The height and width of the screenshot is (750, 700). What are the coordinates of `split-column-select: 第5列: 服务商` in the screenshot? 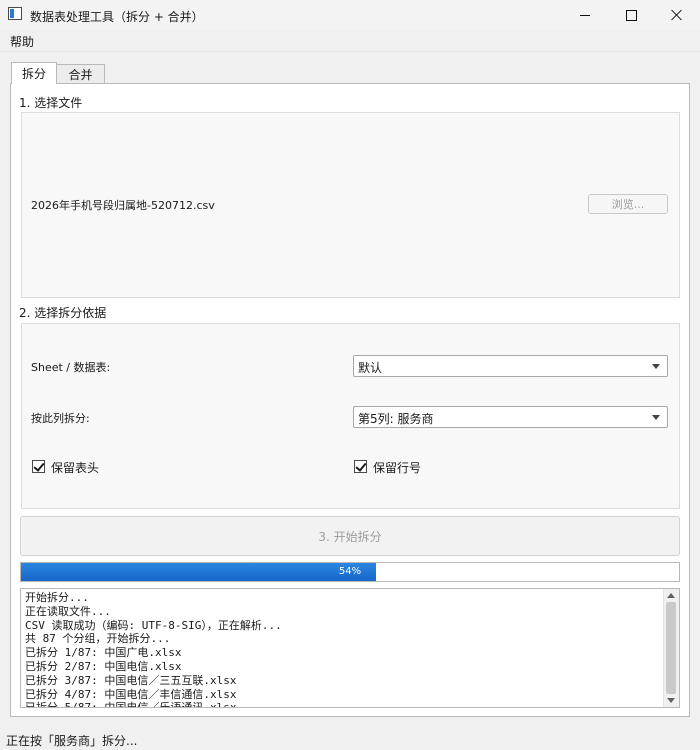 It's located at (510, 417).